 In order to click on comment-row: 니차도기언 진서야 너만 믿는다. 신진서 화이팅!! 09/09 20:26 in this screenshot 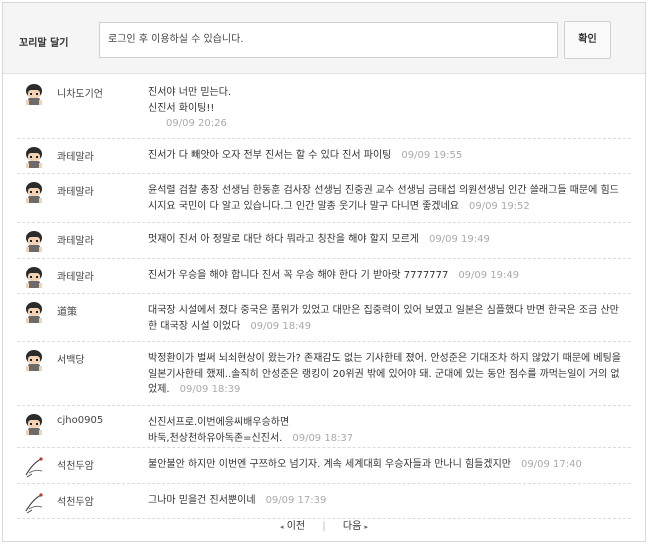, I will do `click(324, 107)`.